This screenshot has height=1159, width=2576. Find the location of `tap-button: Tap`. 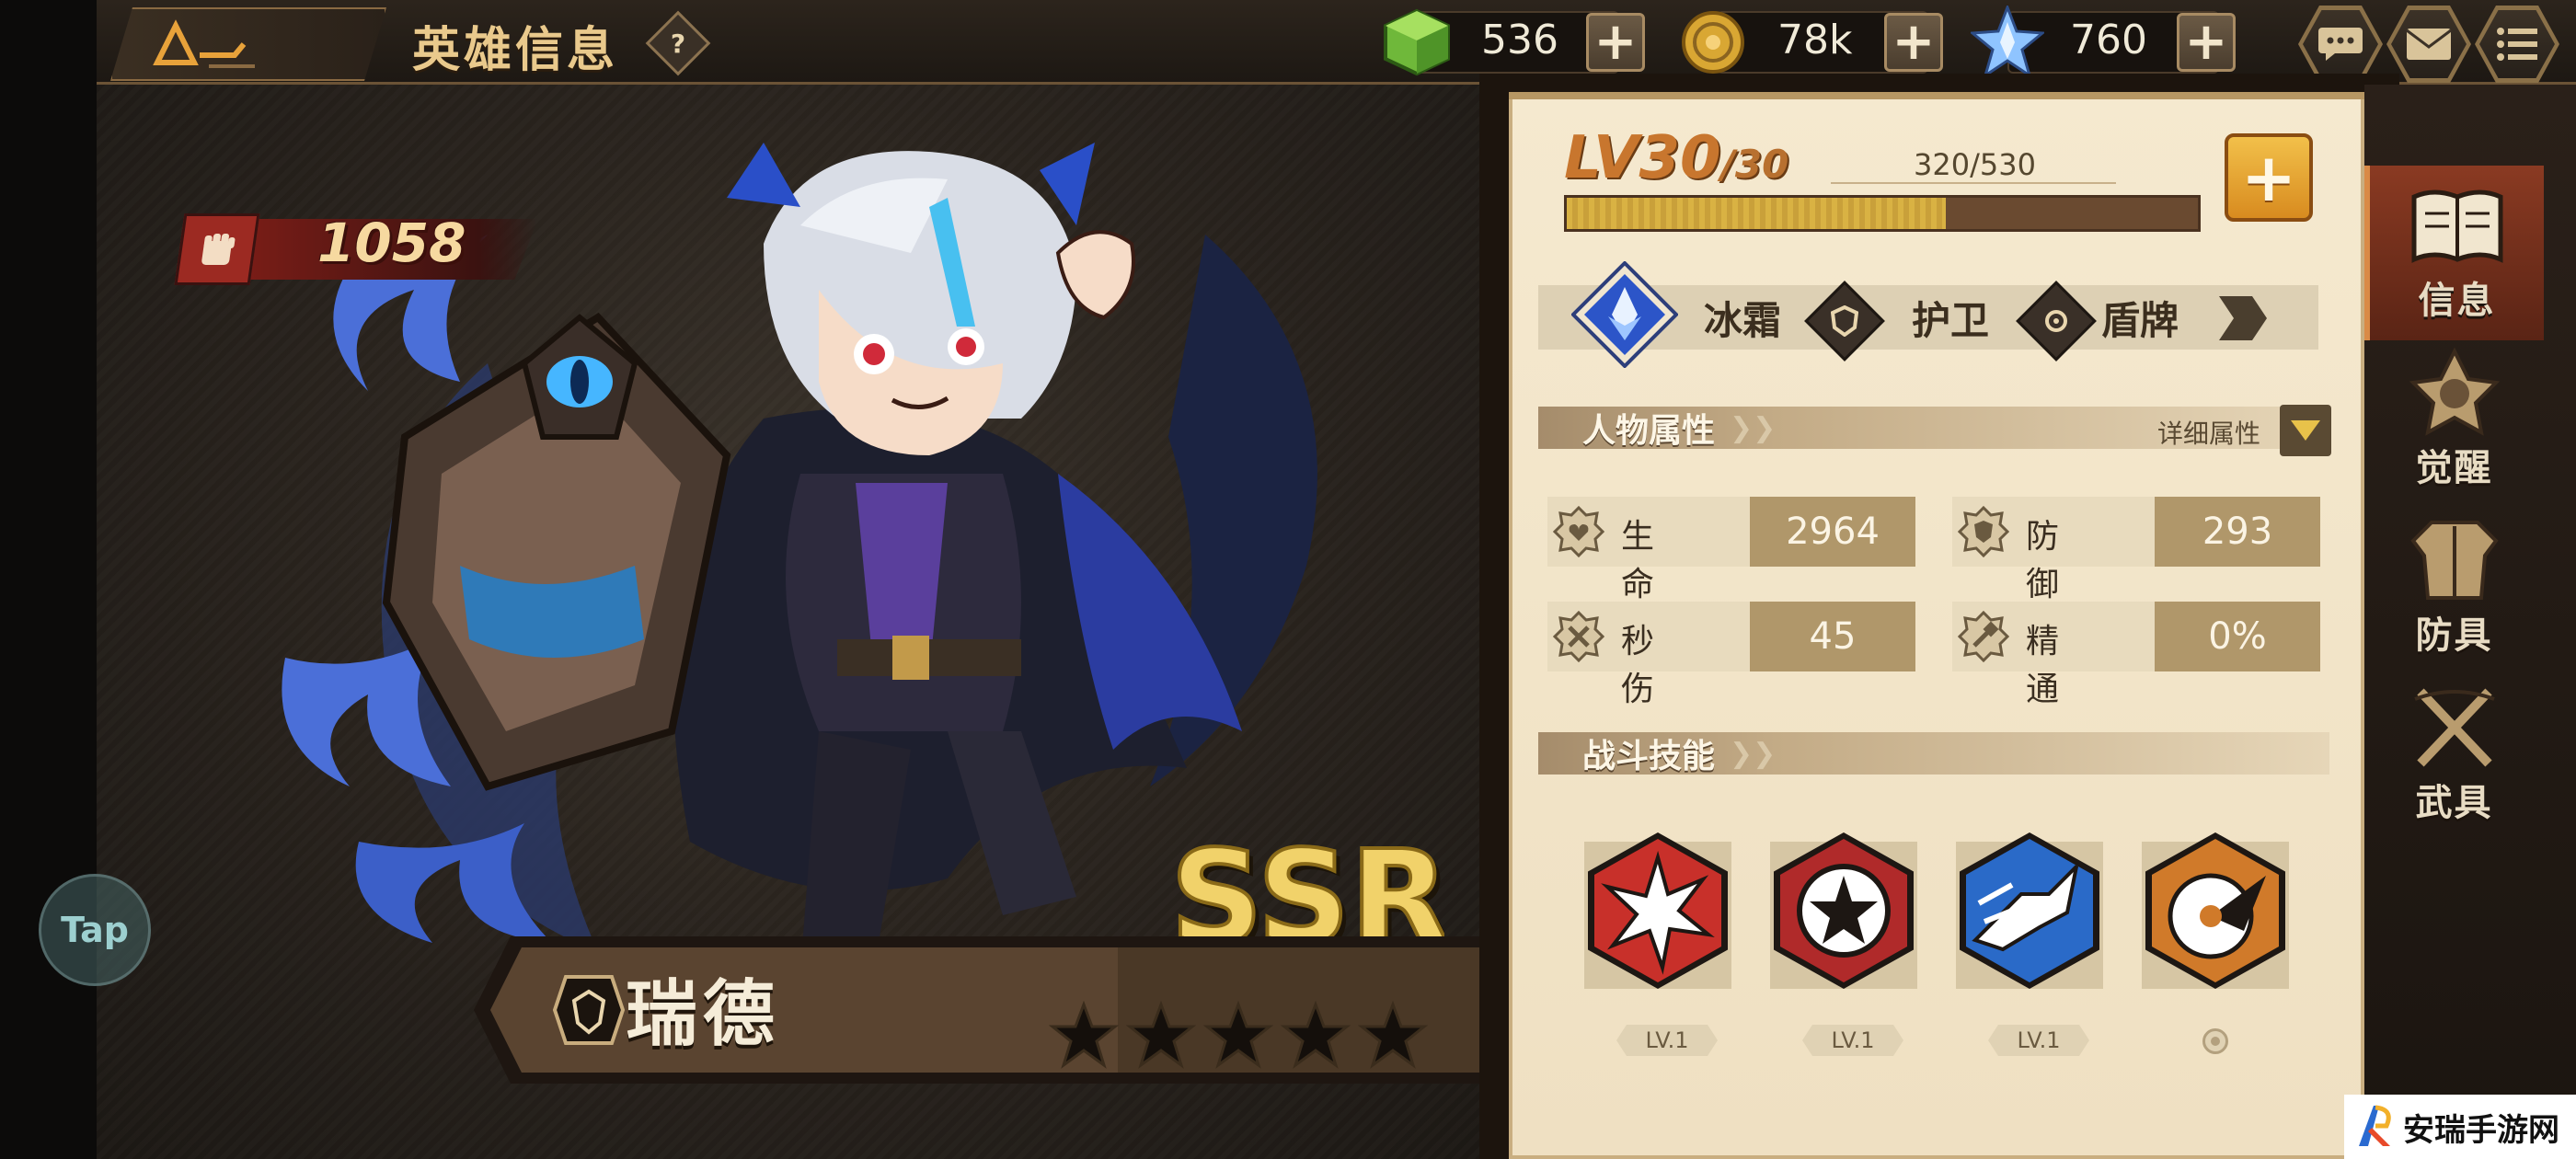

tap-button: Tap is located at coordinates (95, 930).